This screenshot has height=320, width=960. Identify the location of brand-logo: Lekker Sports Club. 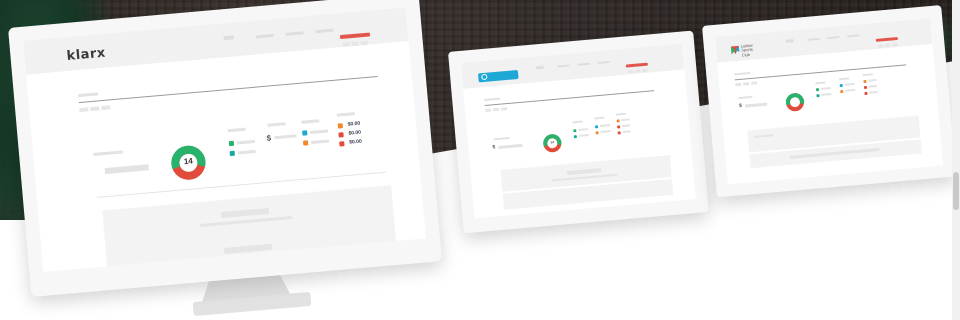
(747, 50).